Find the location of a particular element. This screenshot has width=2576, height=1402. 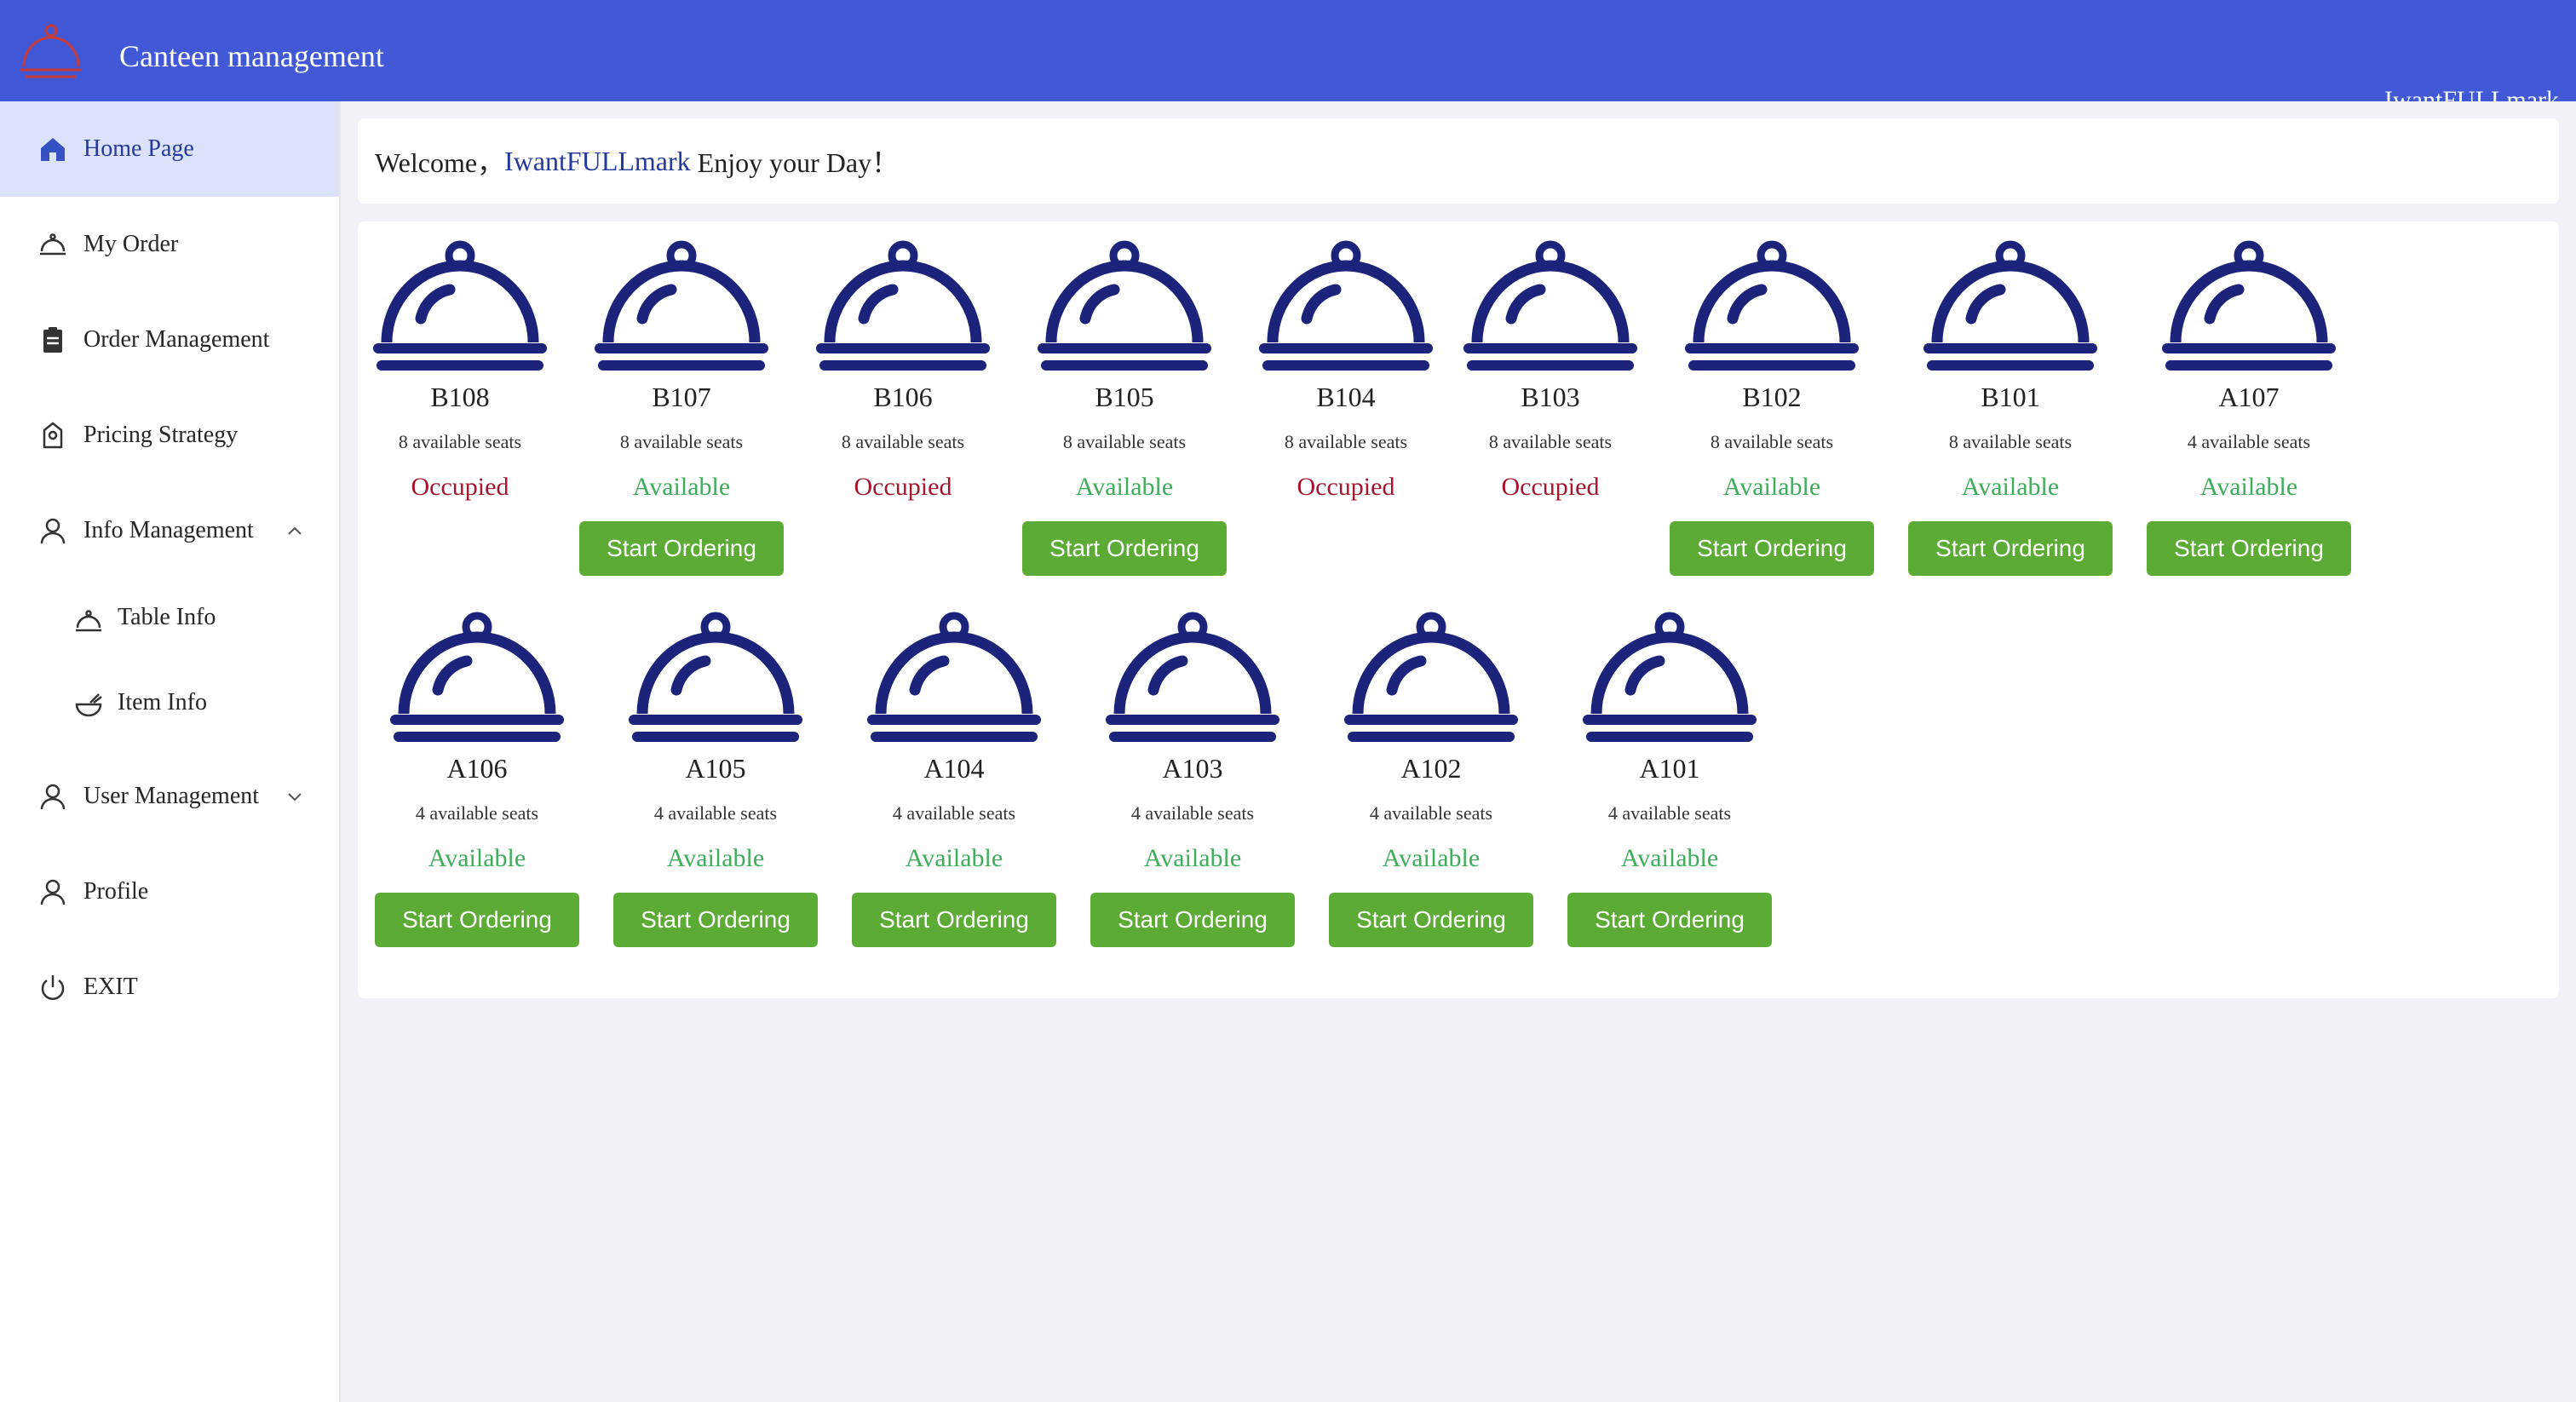

sidebar-item-label: Profile is located at coordinates (116, 891).